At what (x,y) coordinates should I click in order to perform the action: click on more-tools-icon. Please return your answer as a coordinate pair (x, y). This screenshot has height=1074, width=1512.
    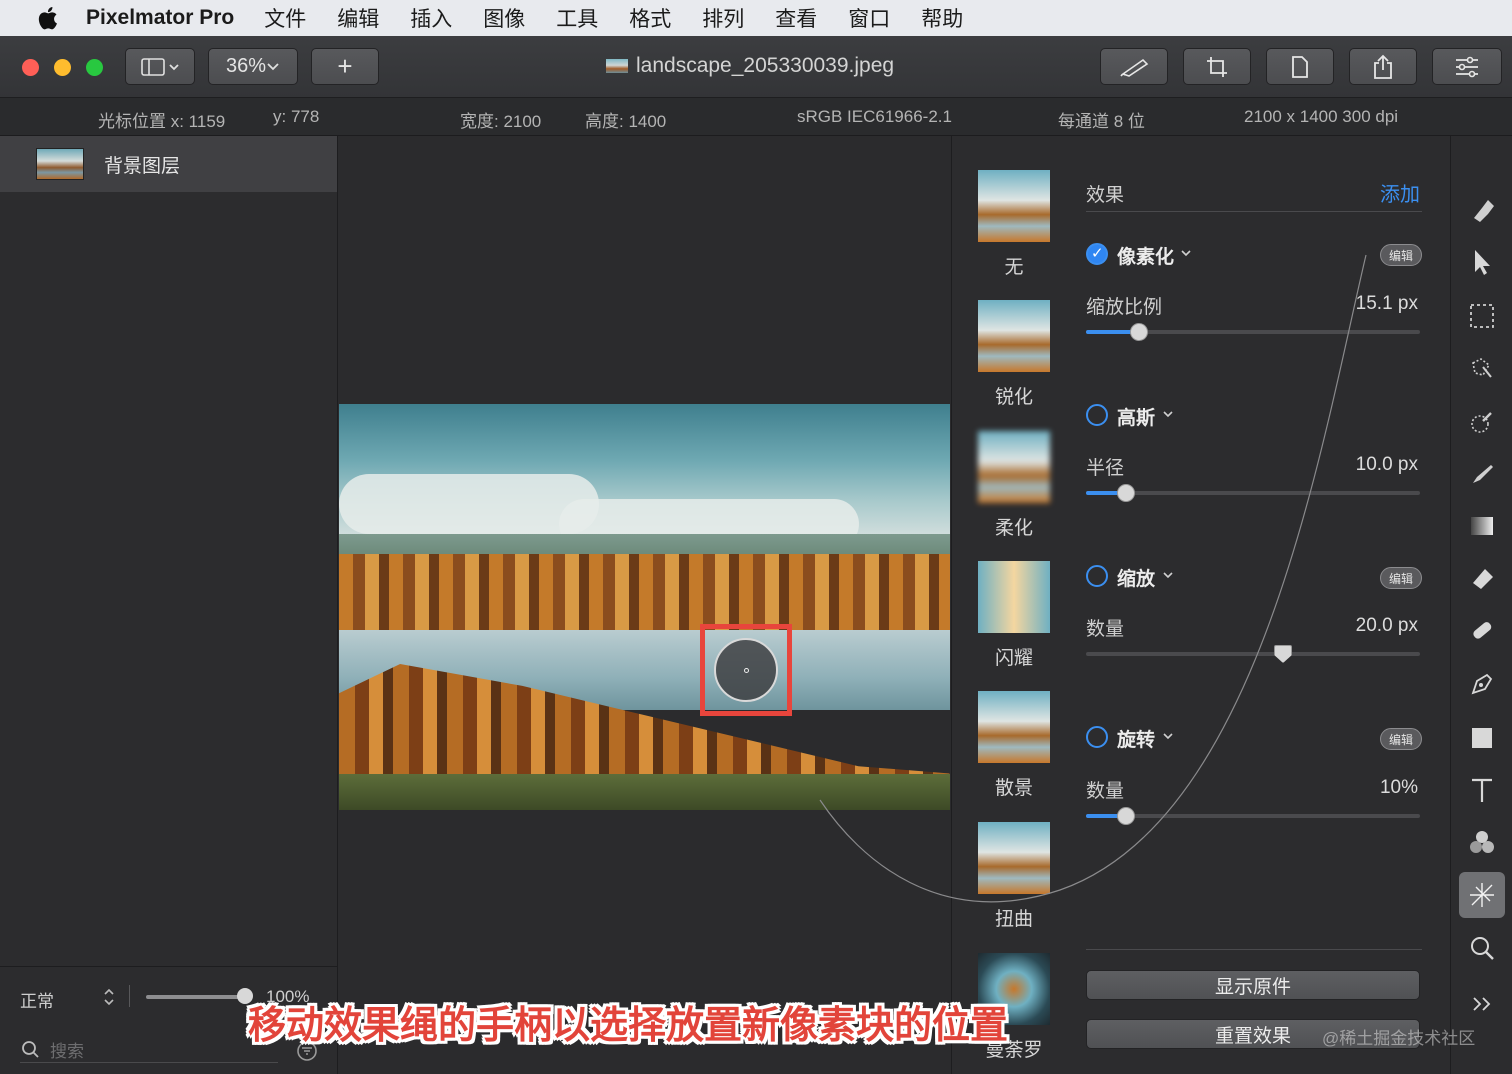
    Looking at the image, I should click on (1482, 1004).